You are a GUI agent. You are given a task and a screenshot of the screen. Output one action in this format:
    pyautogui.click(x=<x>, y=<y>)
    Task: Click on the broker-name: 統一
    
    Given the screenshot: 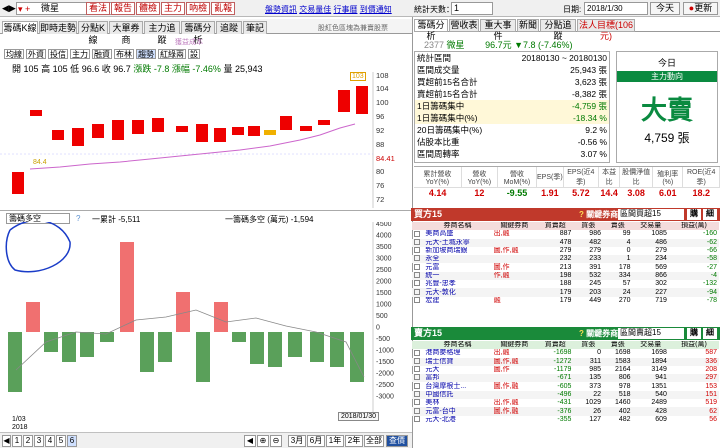 What is the action you would take?
    pyautogui.click(x=457, y=276)
    